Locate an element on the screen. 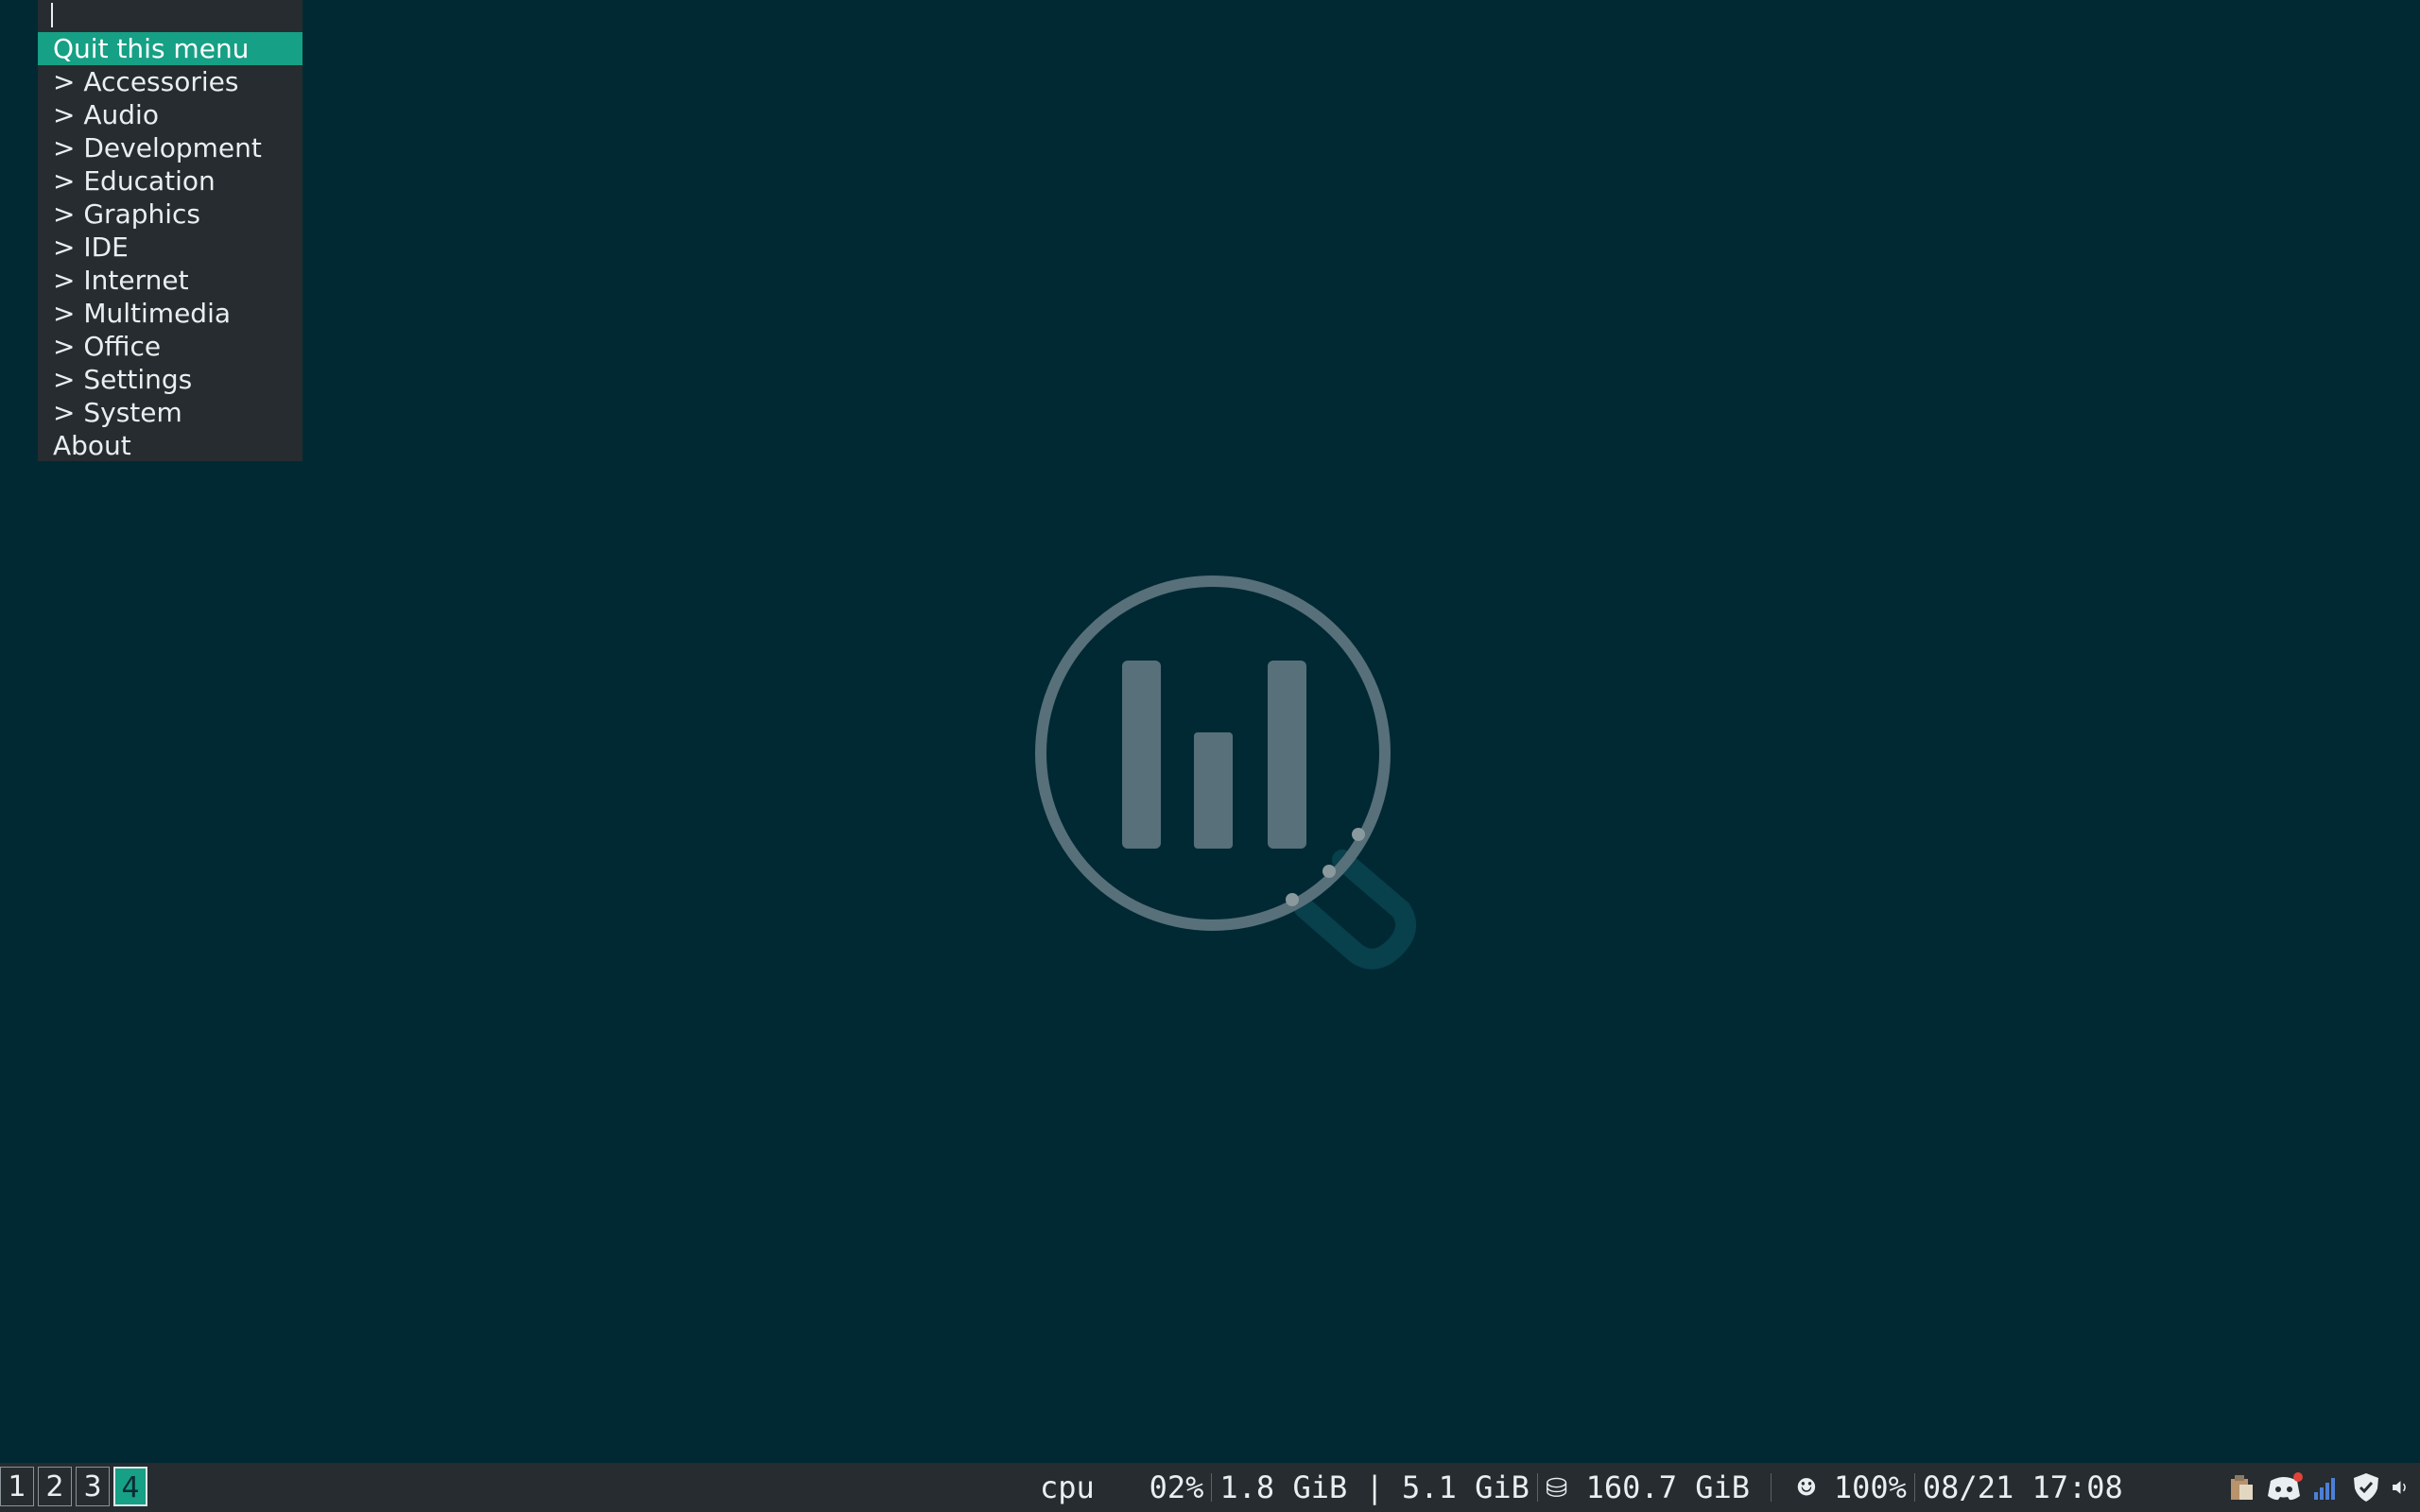 This screenshot has height=1512, width=2420. cpu-label: cpu is located at coordinates (1067, 1487).